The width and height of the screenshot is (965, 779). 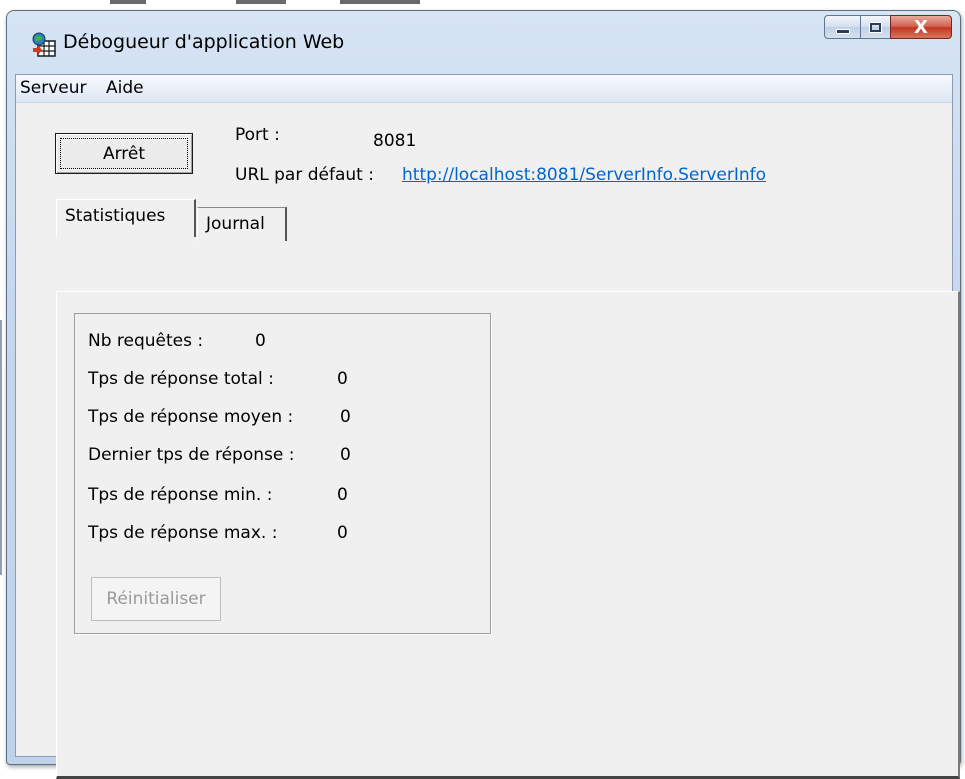 I want to click on tab-statistiques: Statistiques, so click(x=126, y=218).